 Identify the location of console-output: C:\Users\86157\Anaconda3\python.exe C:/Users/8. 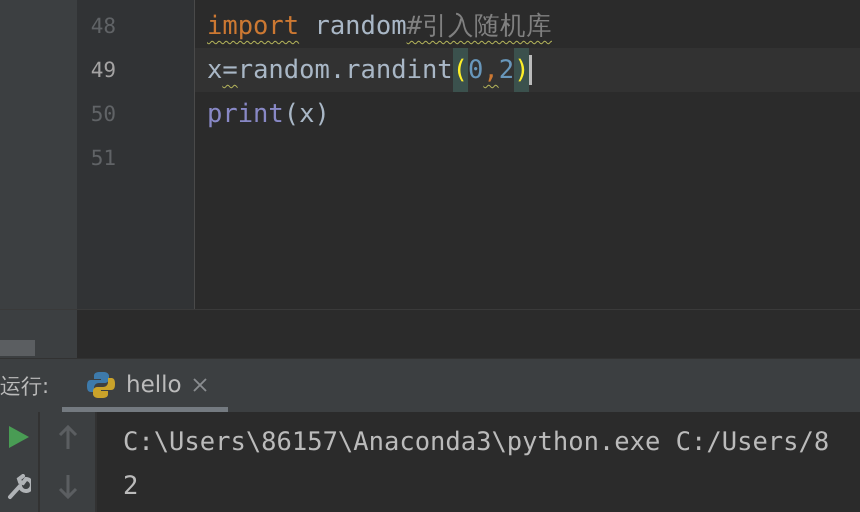
(476, 442).